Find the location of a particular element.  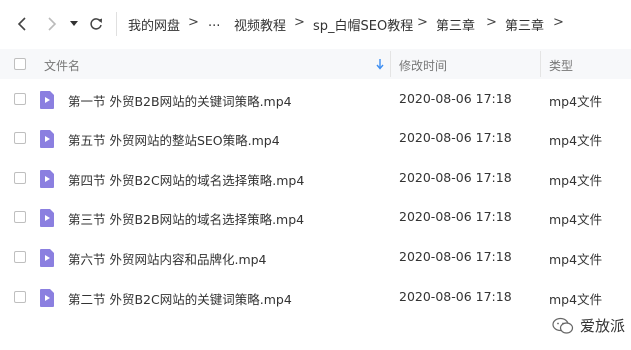

breadcrumb-item-my-drive: 我的网盘 is located at coordinates (154, 24).